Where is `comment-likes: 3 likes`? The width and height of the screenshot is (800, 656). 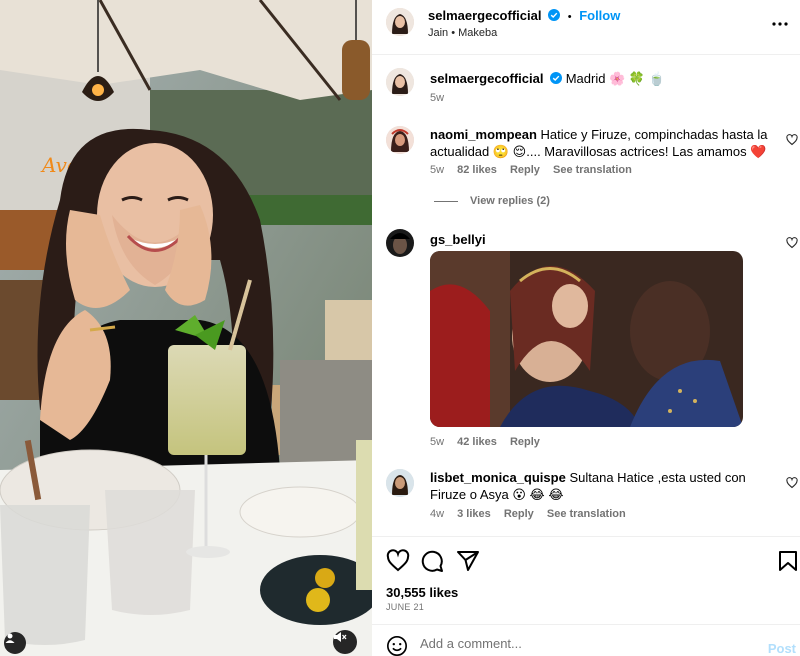 comment-likes: 3 likes is located at coordinates (474, 514).